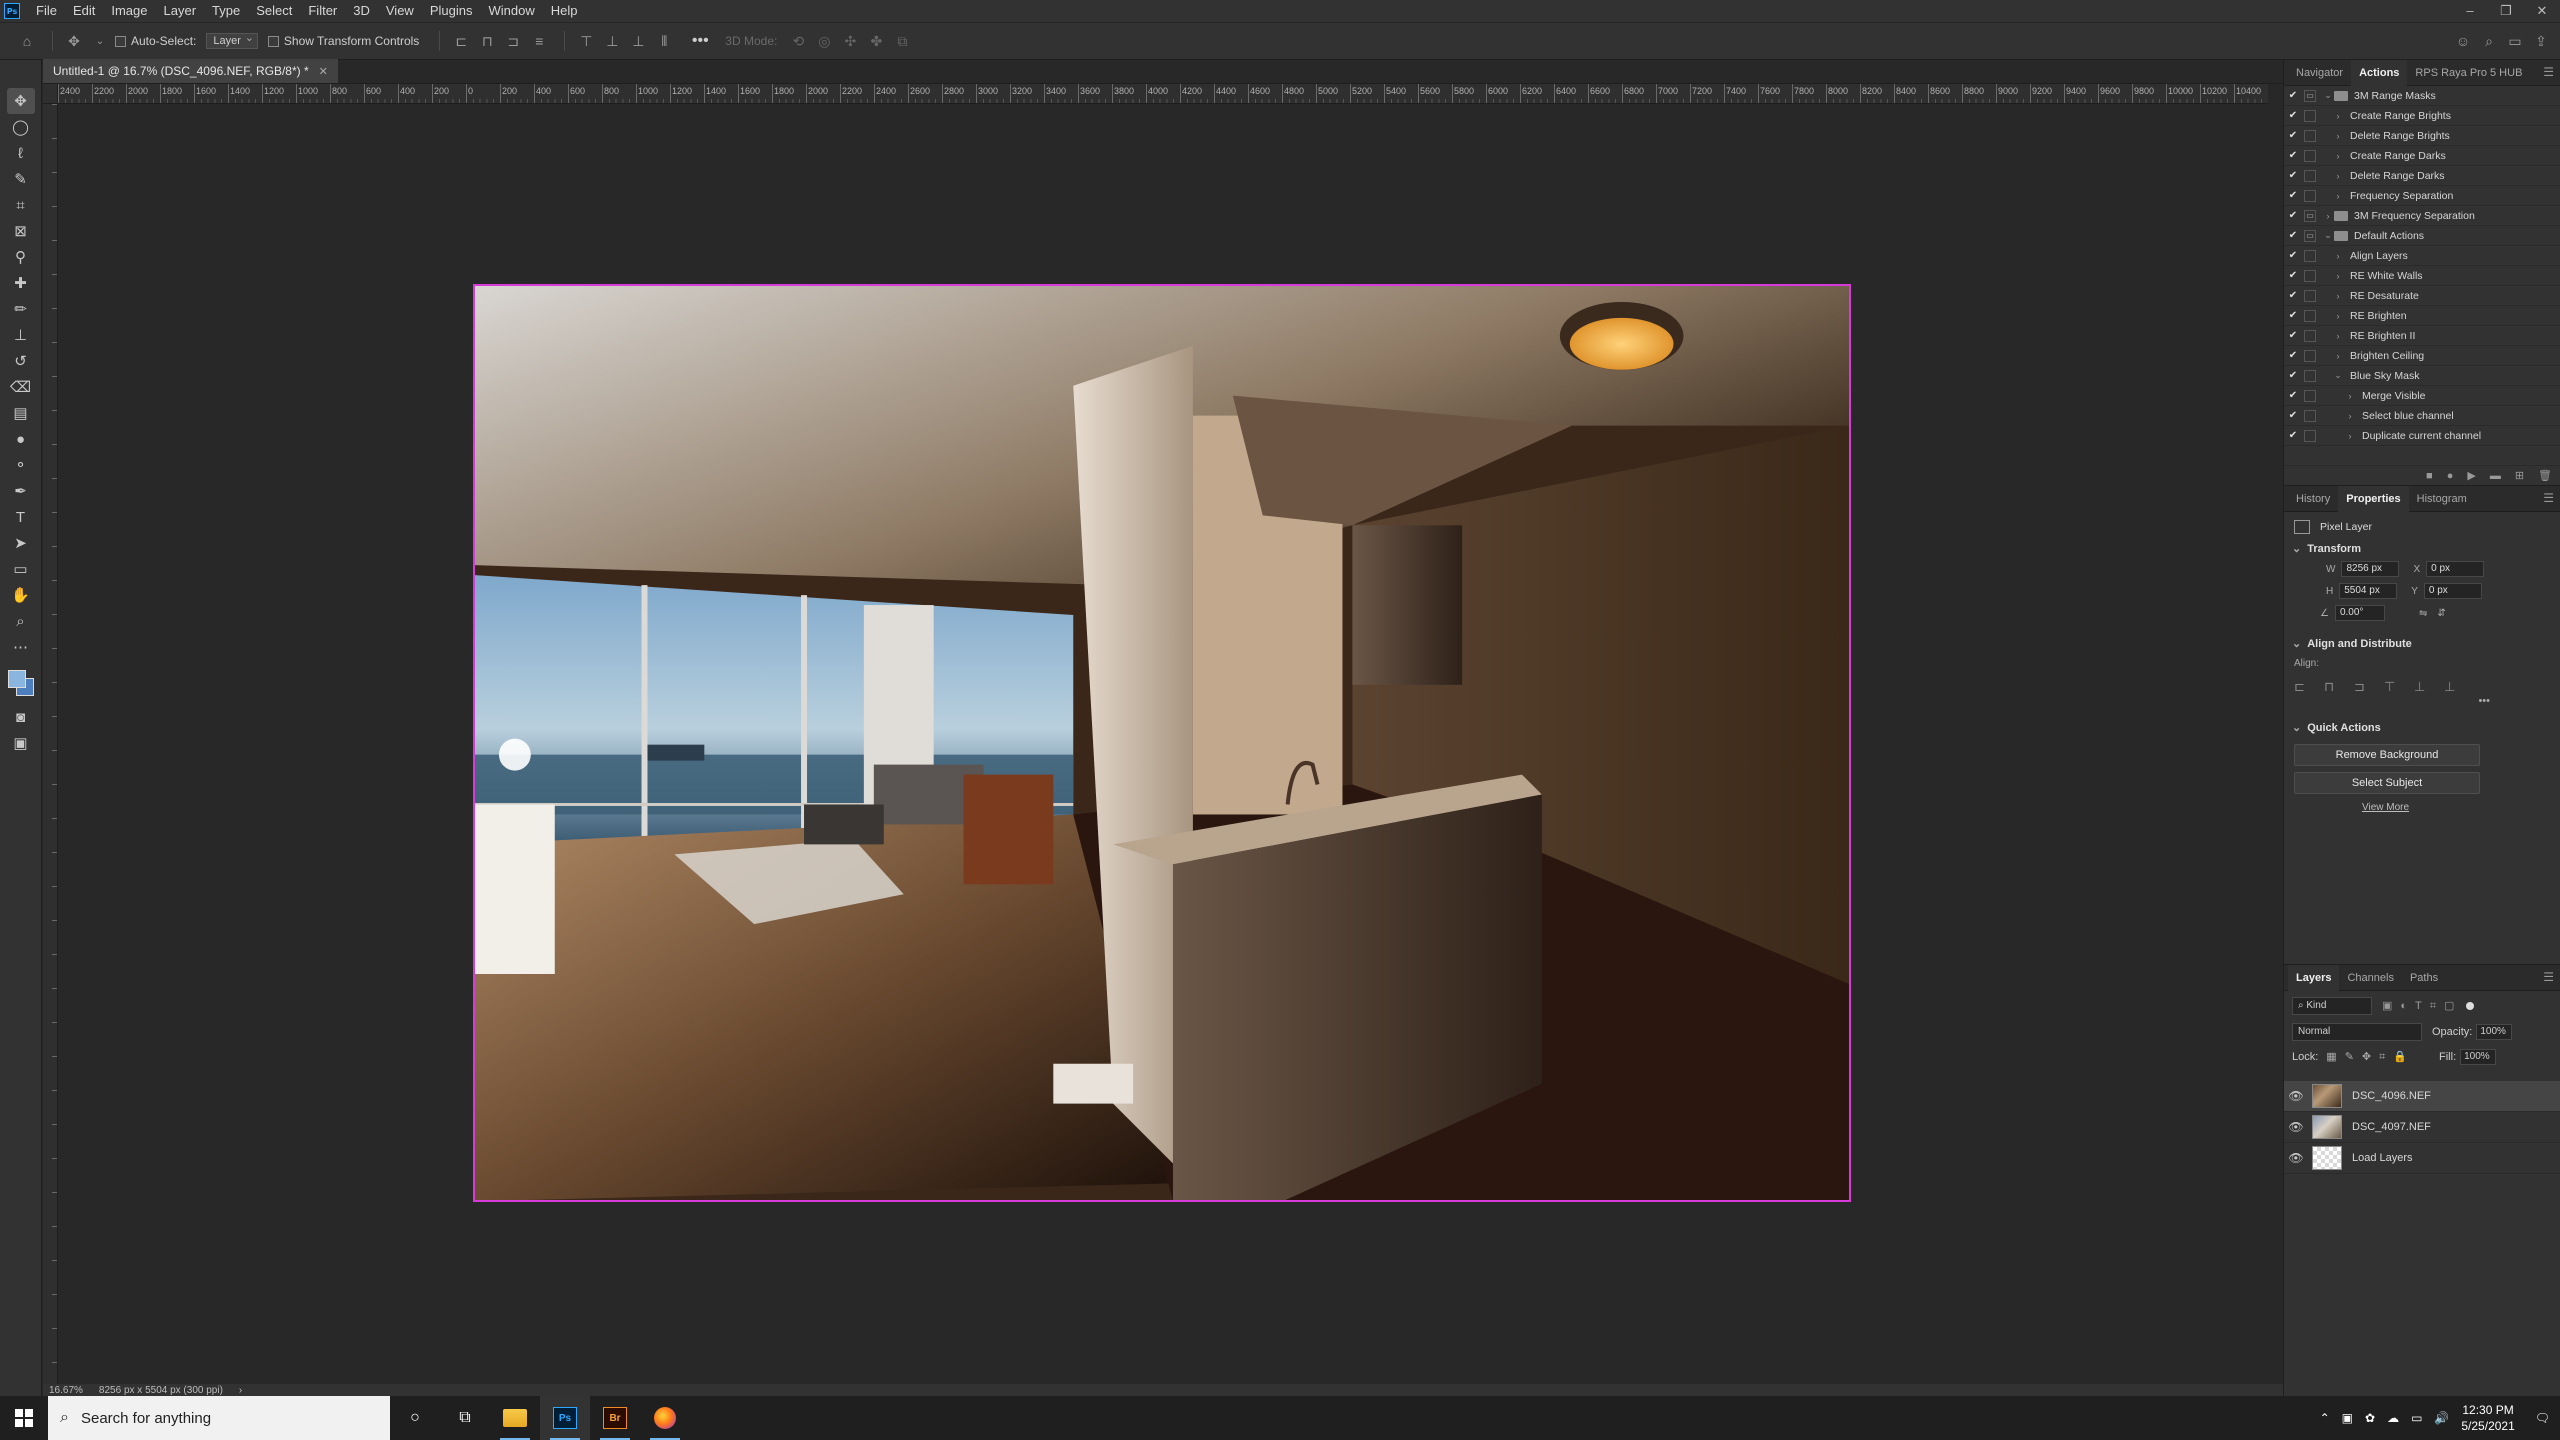 The height and width of the screenshot is (1440, 2560). I want to click on menu-window: Window, so click(511, 11).